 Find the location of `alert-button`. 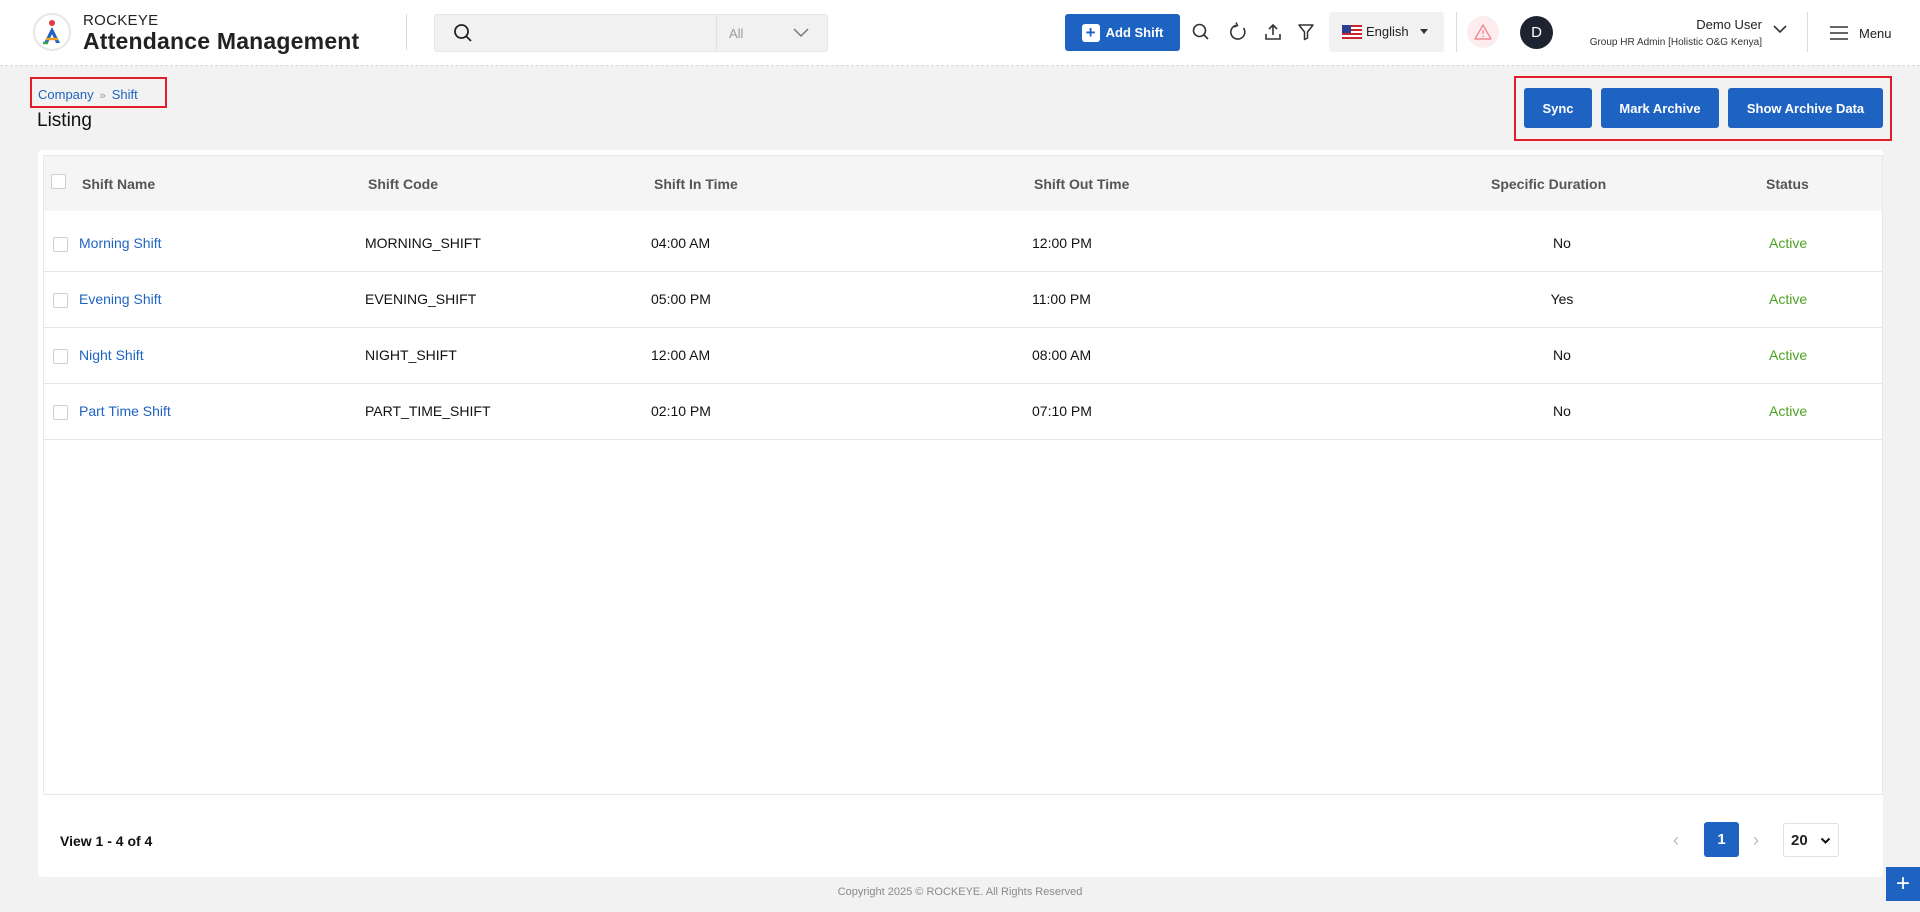

alert-button is located at coordinates (1483, 32).